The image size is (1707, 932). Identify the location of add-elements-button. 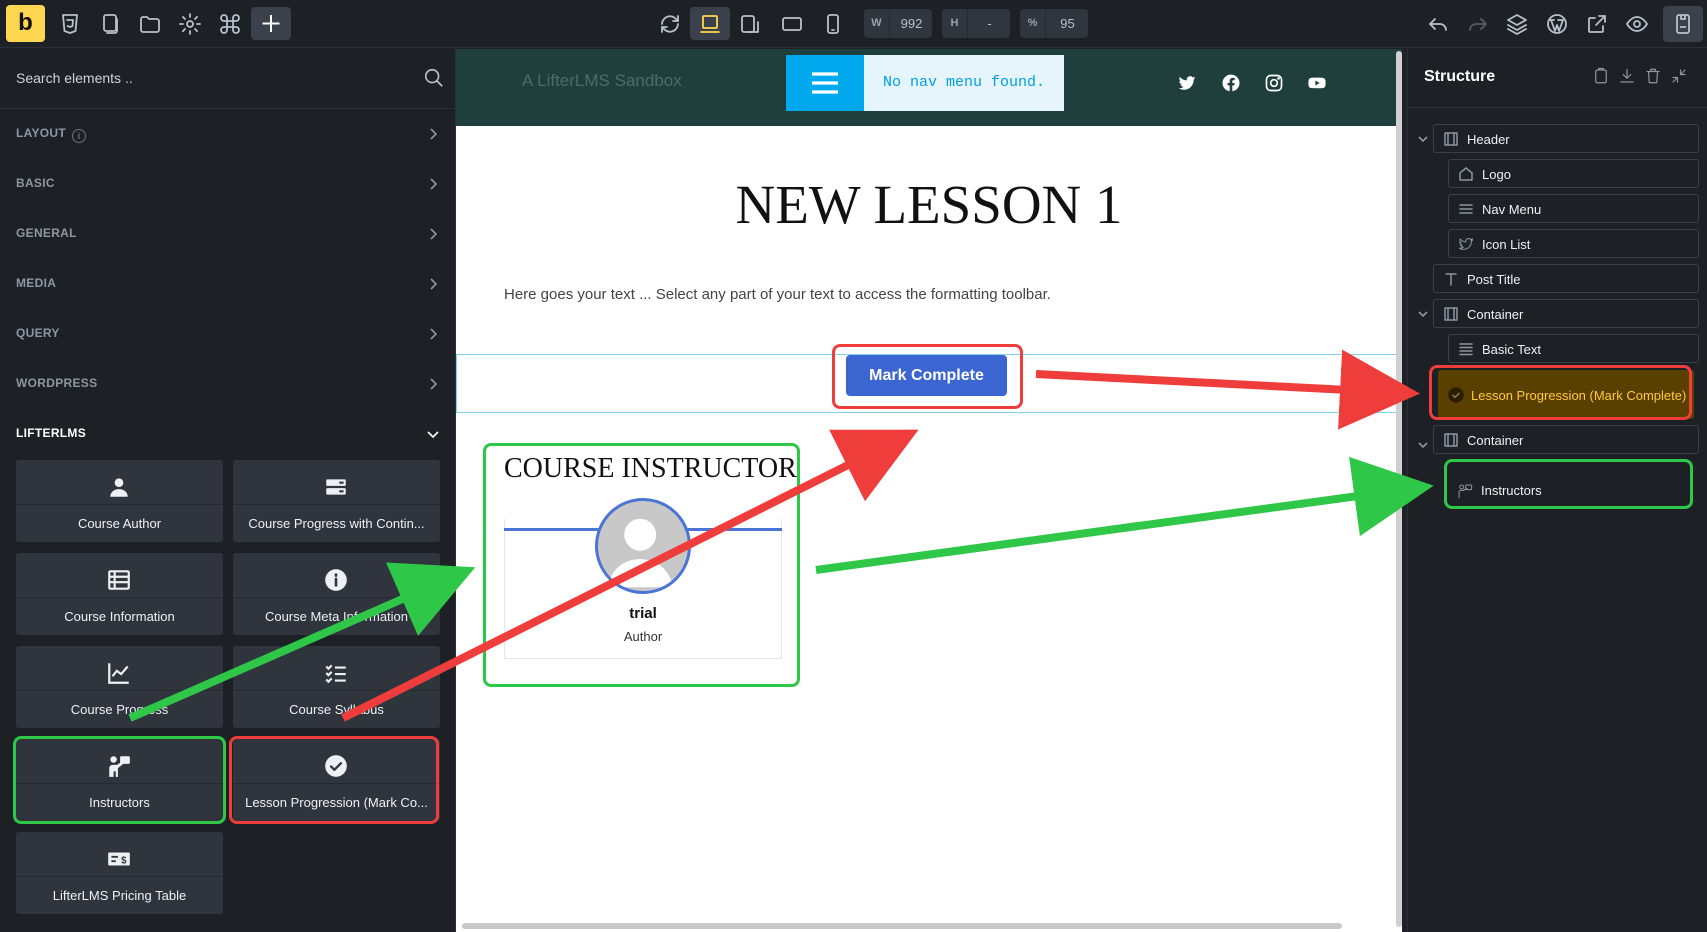
(271, 23).